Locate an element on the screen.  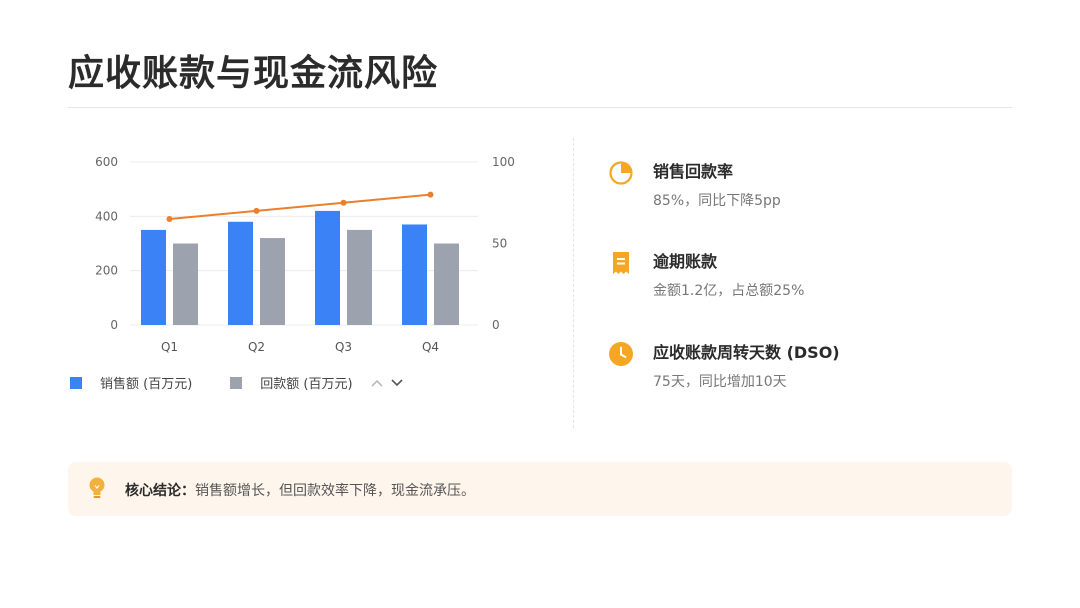
metric-desc: 金额1.2亿，占总额25% is located at coordinates (729, 291).